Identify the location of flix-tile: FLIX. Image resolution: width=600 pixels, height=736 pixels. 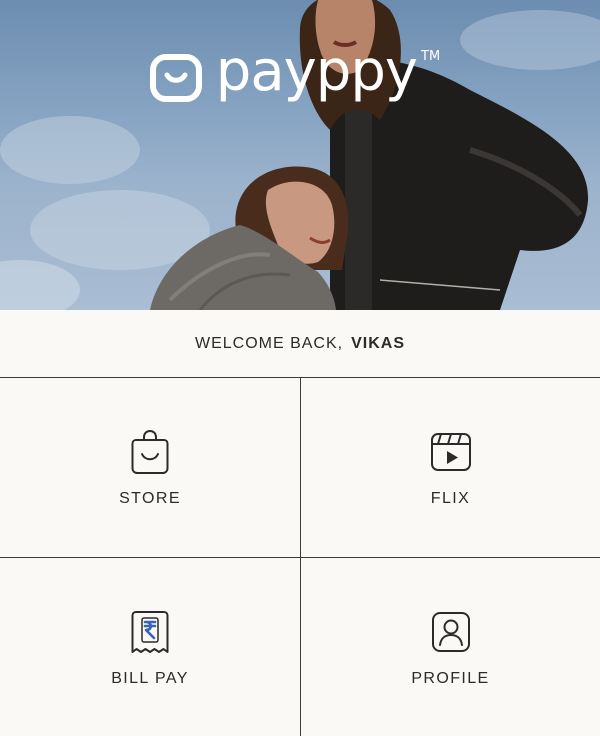
(450, 468).